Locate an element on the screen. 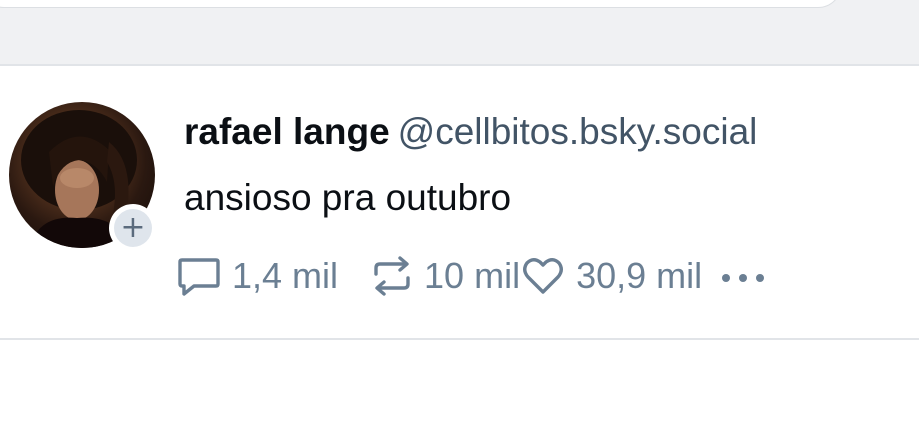  like-button: 30,9 mil is located at coordinates (611, 276).